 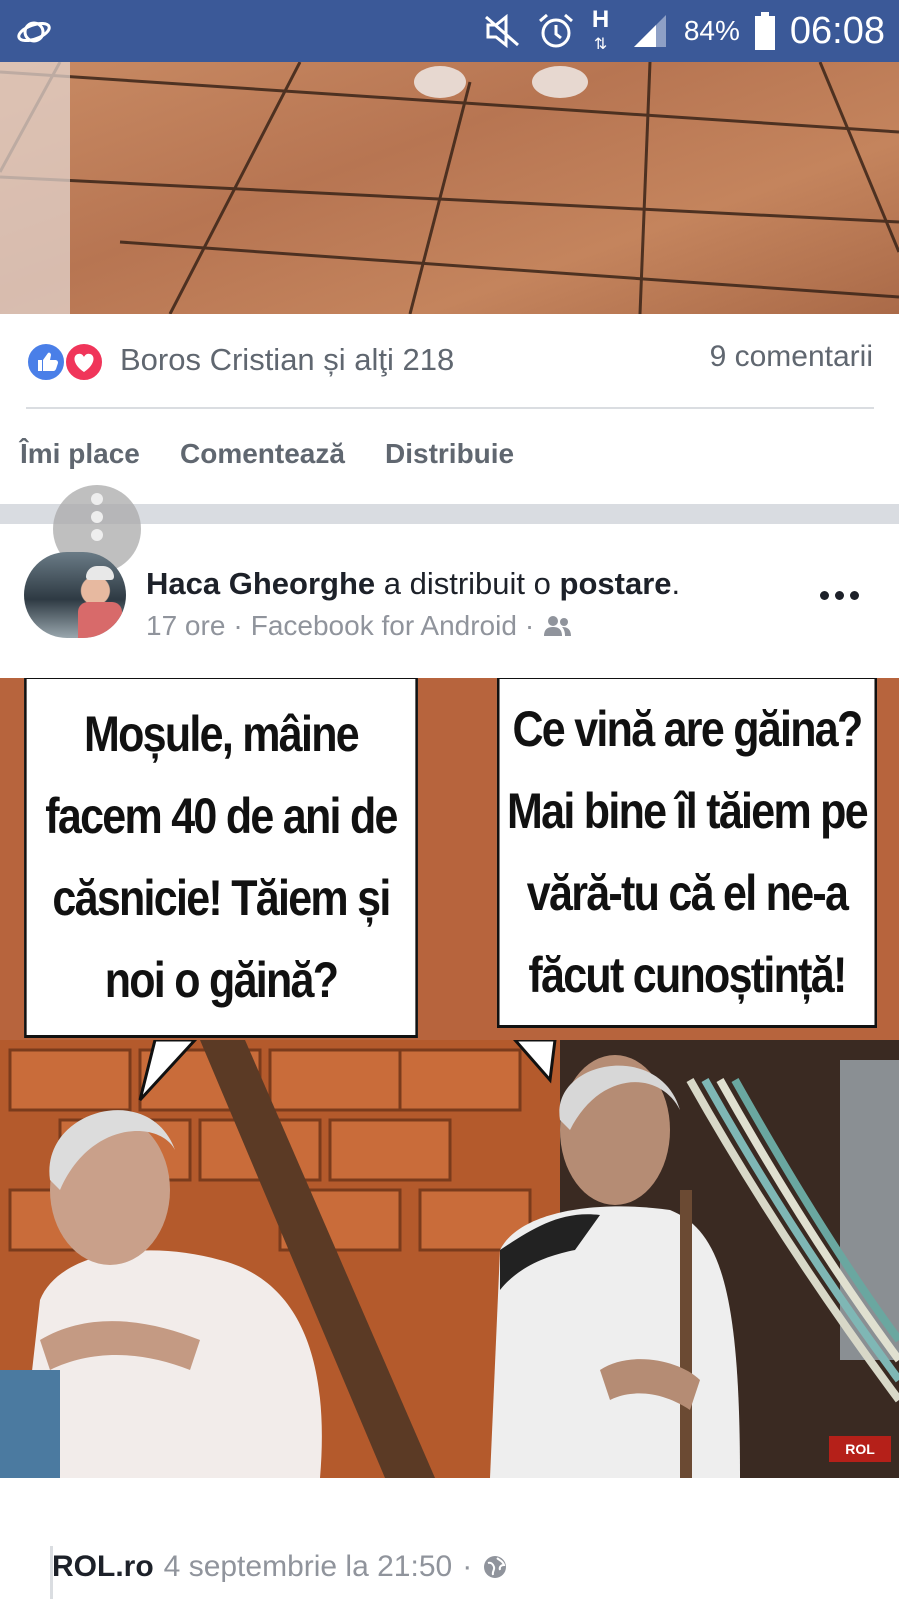 I want to click on comments-count: 9 comentarii, so click(x=791, y=357).